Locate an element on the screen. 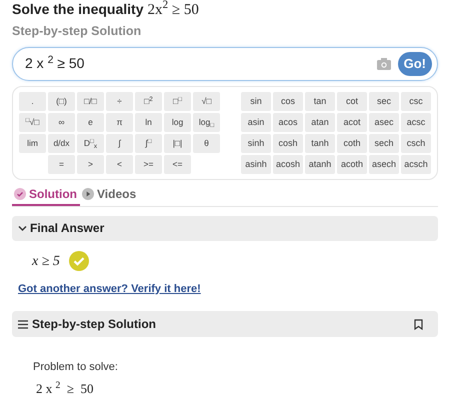  keypad-key: ∫$^{□}$ is located at coordinates (148, 143).